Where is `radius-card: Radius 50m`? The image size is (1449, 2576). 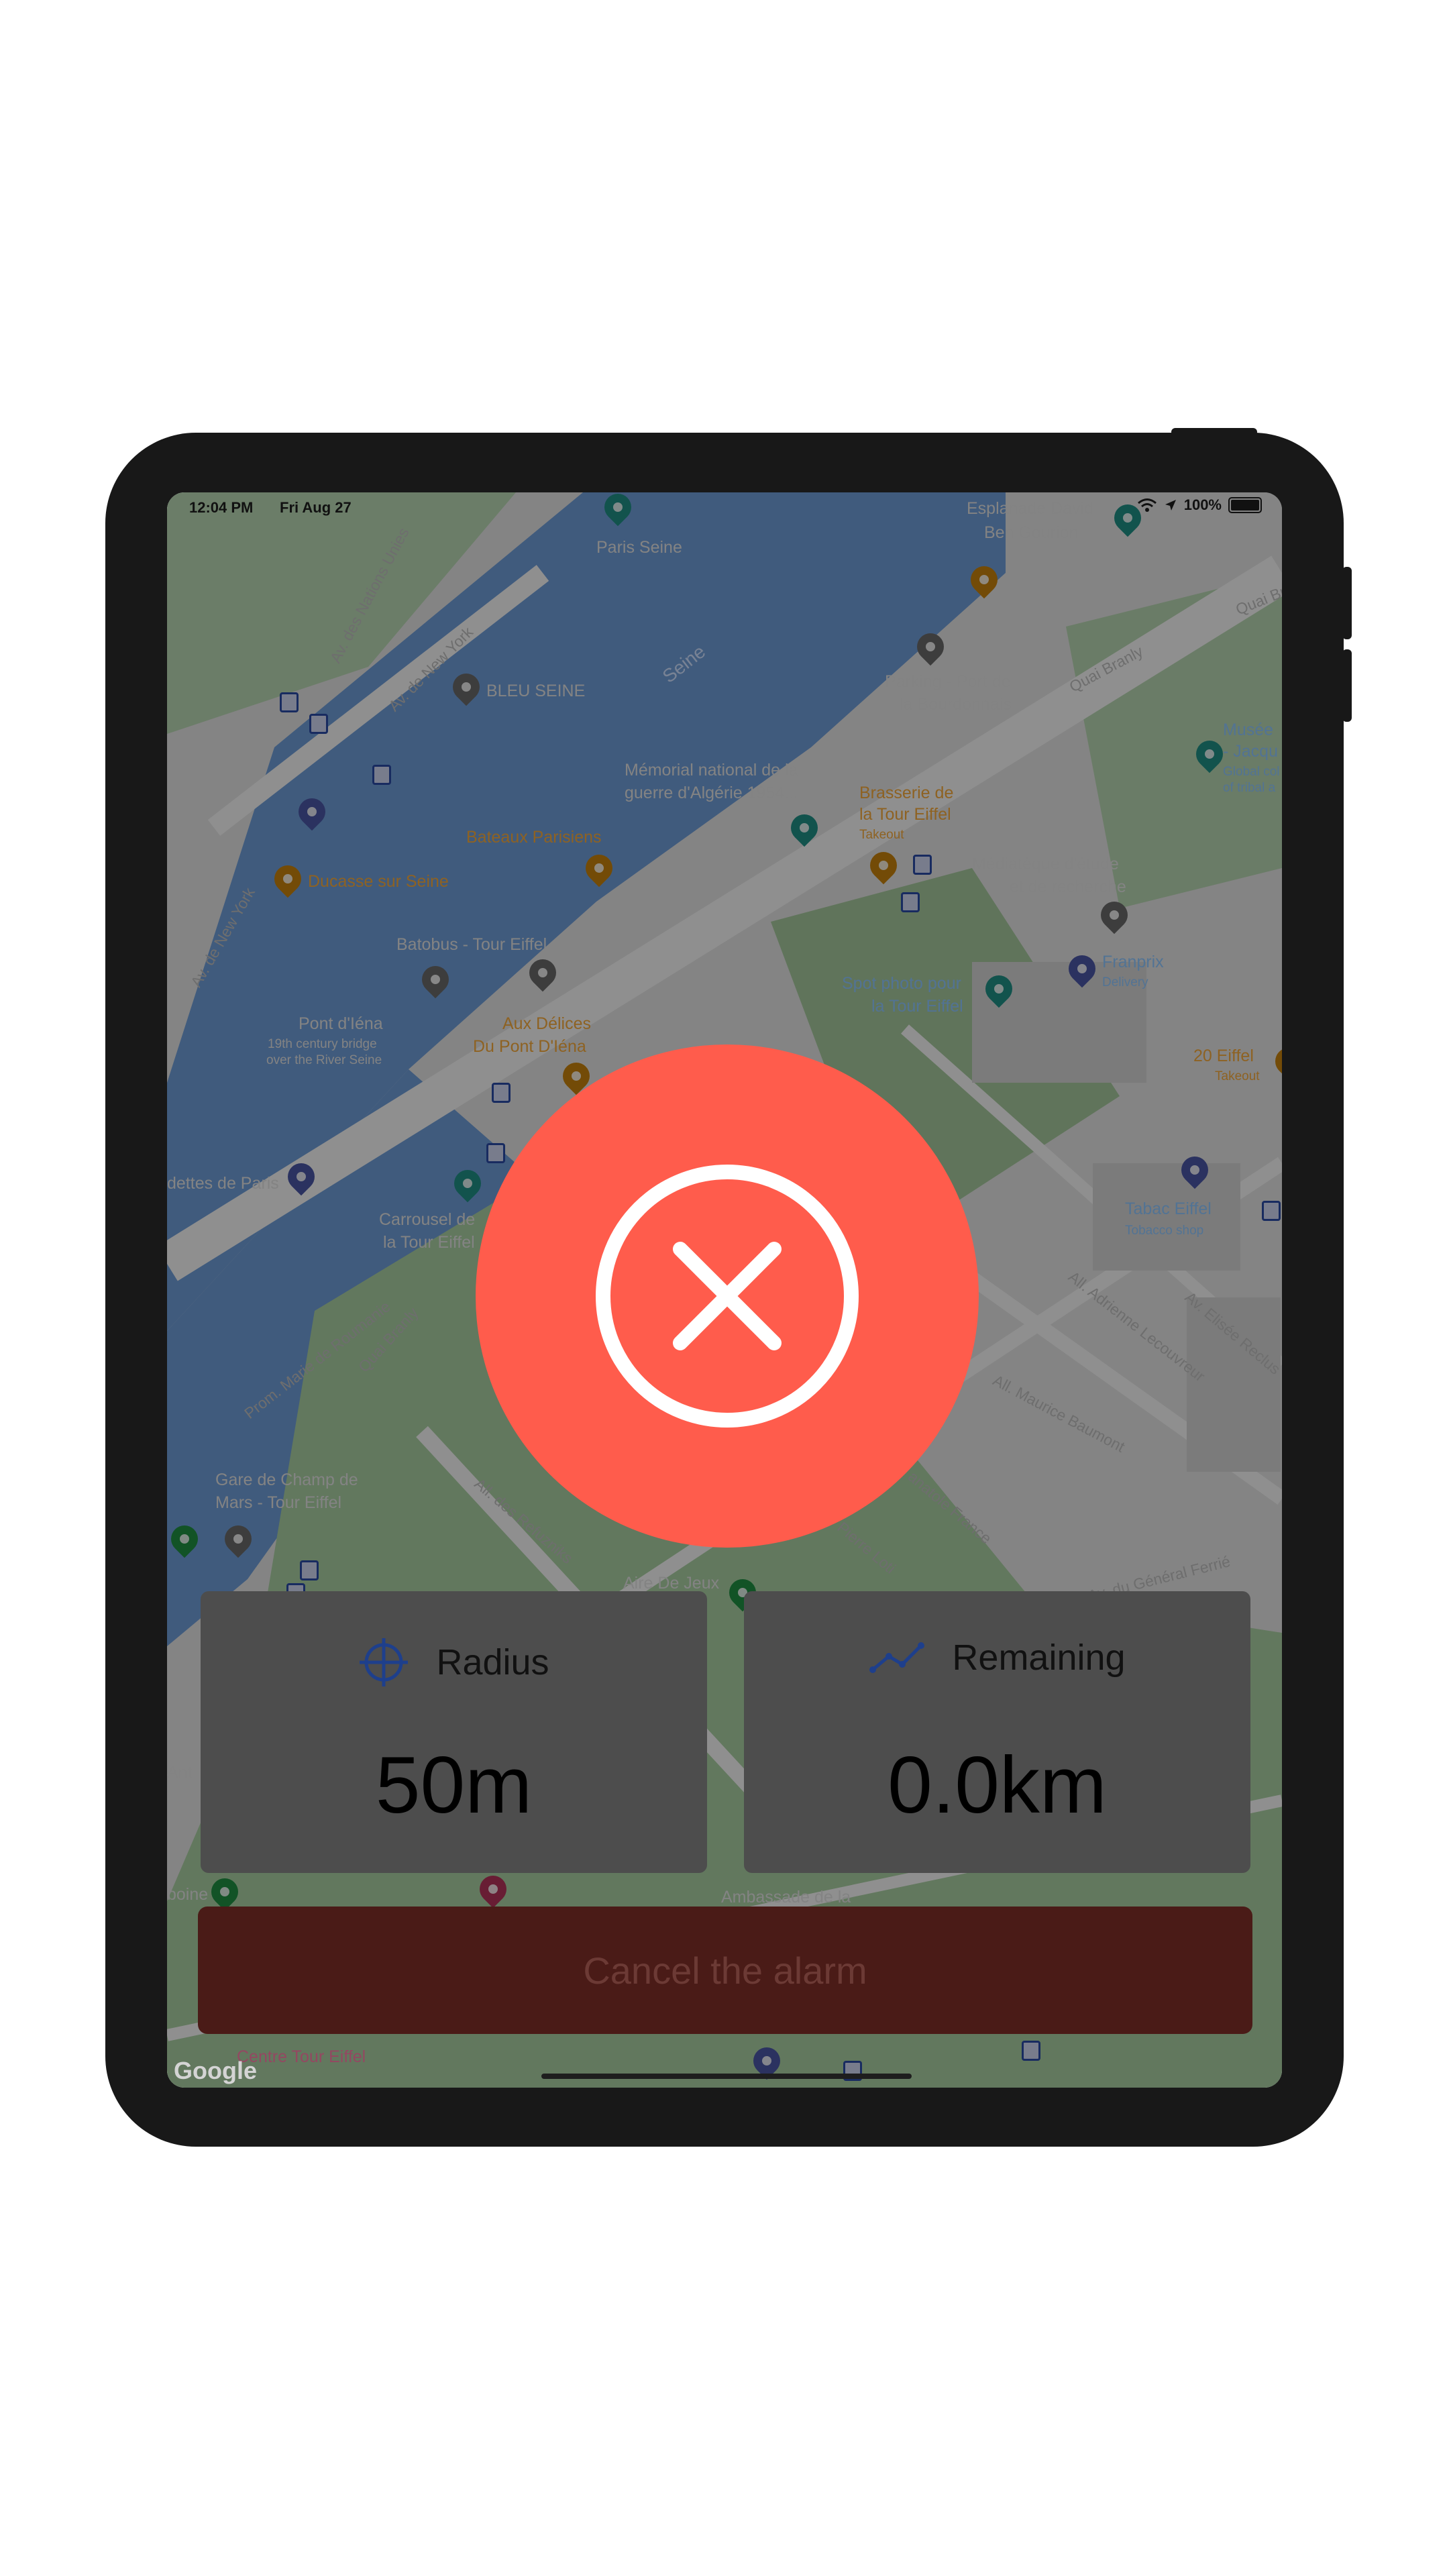
radius-card: Radius 50m is located at coordinates (454, 1732).